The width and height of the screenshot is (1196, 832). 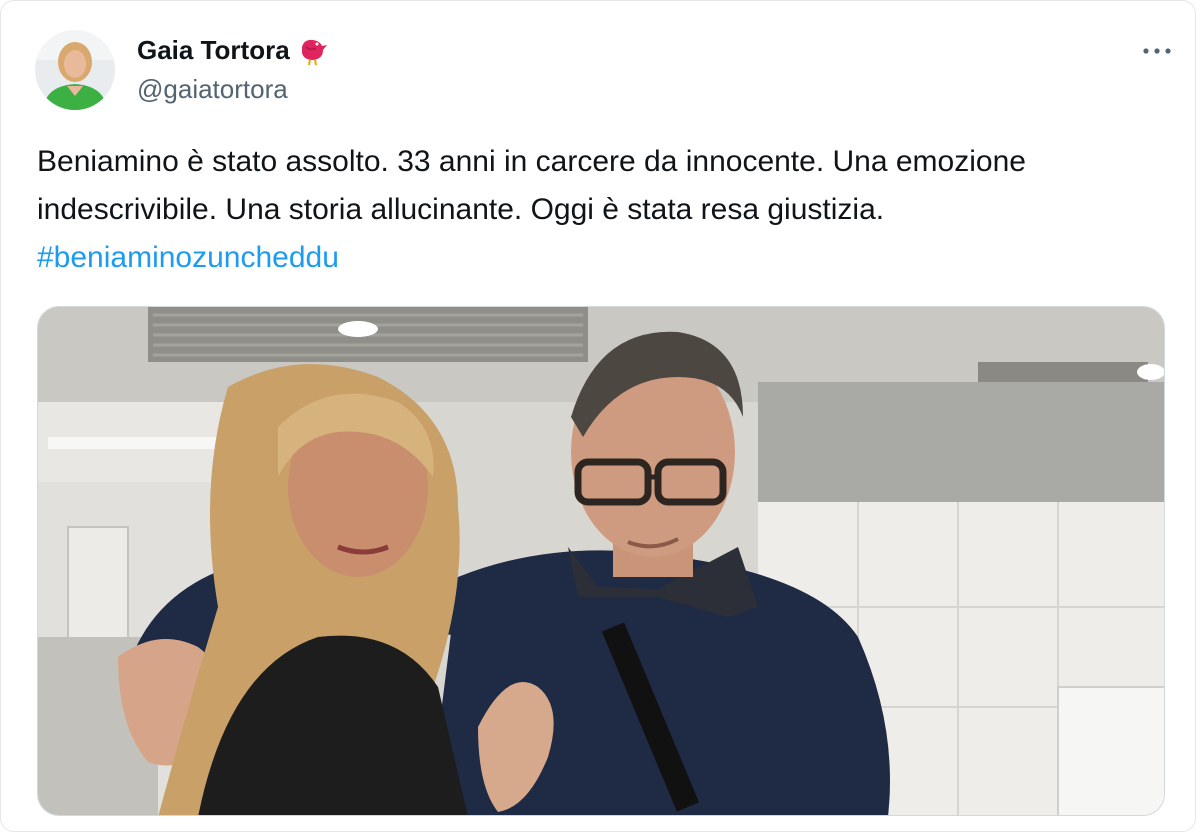 I want to click on avatar-image, so click(x=75, y=70).